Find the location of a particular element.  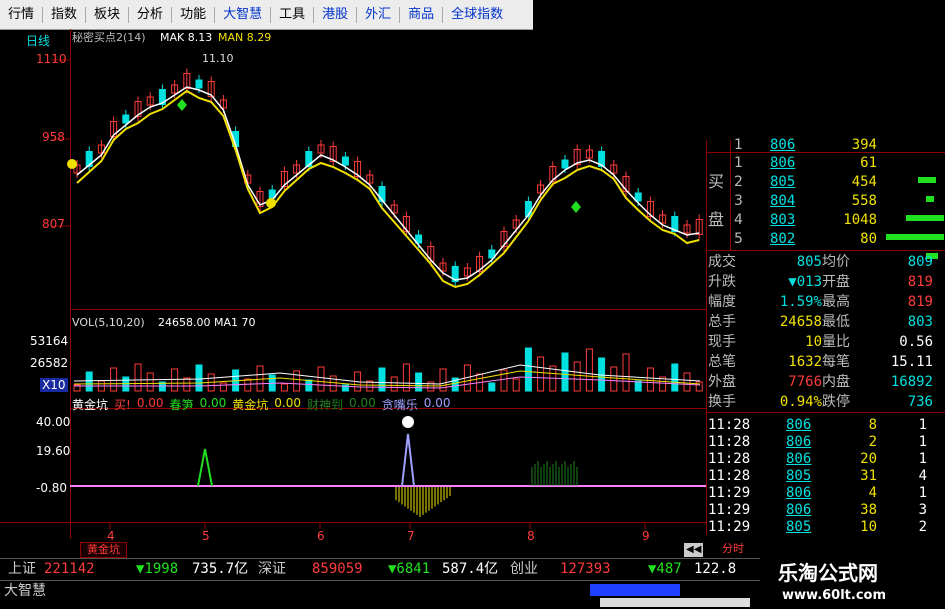

menu-item-4: 功能 is located at coordinates (193, 14).